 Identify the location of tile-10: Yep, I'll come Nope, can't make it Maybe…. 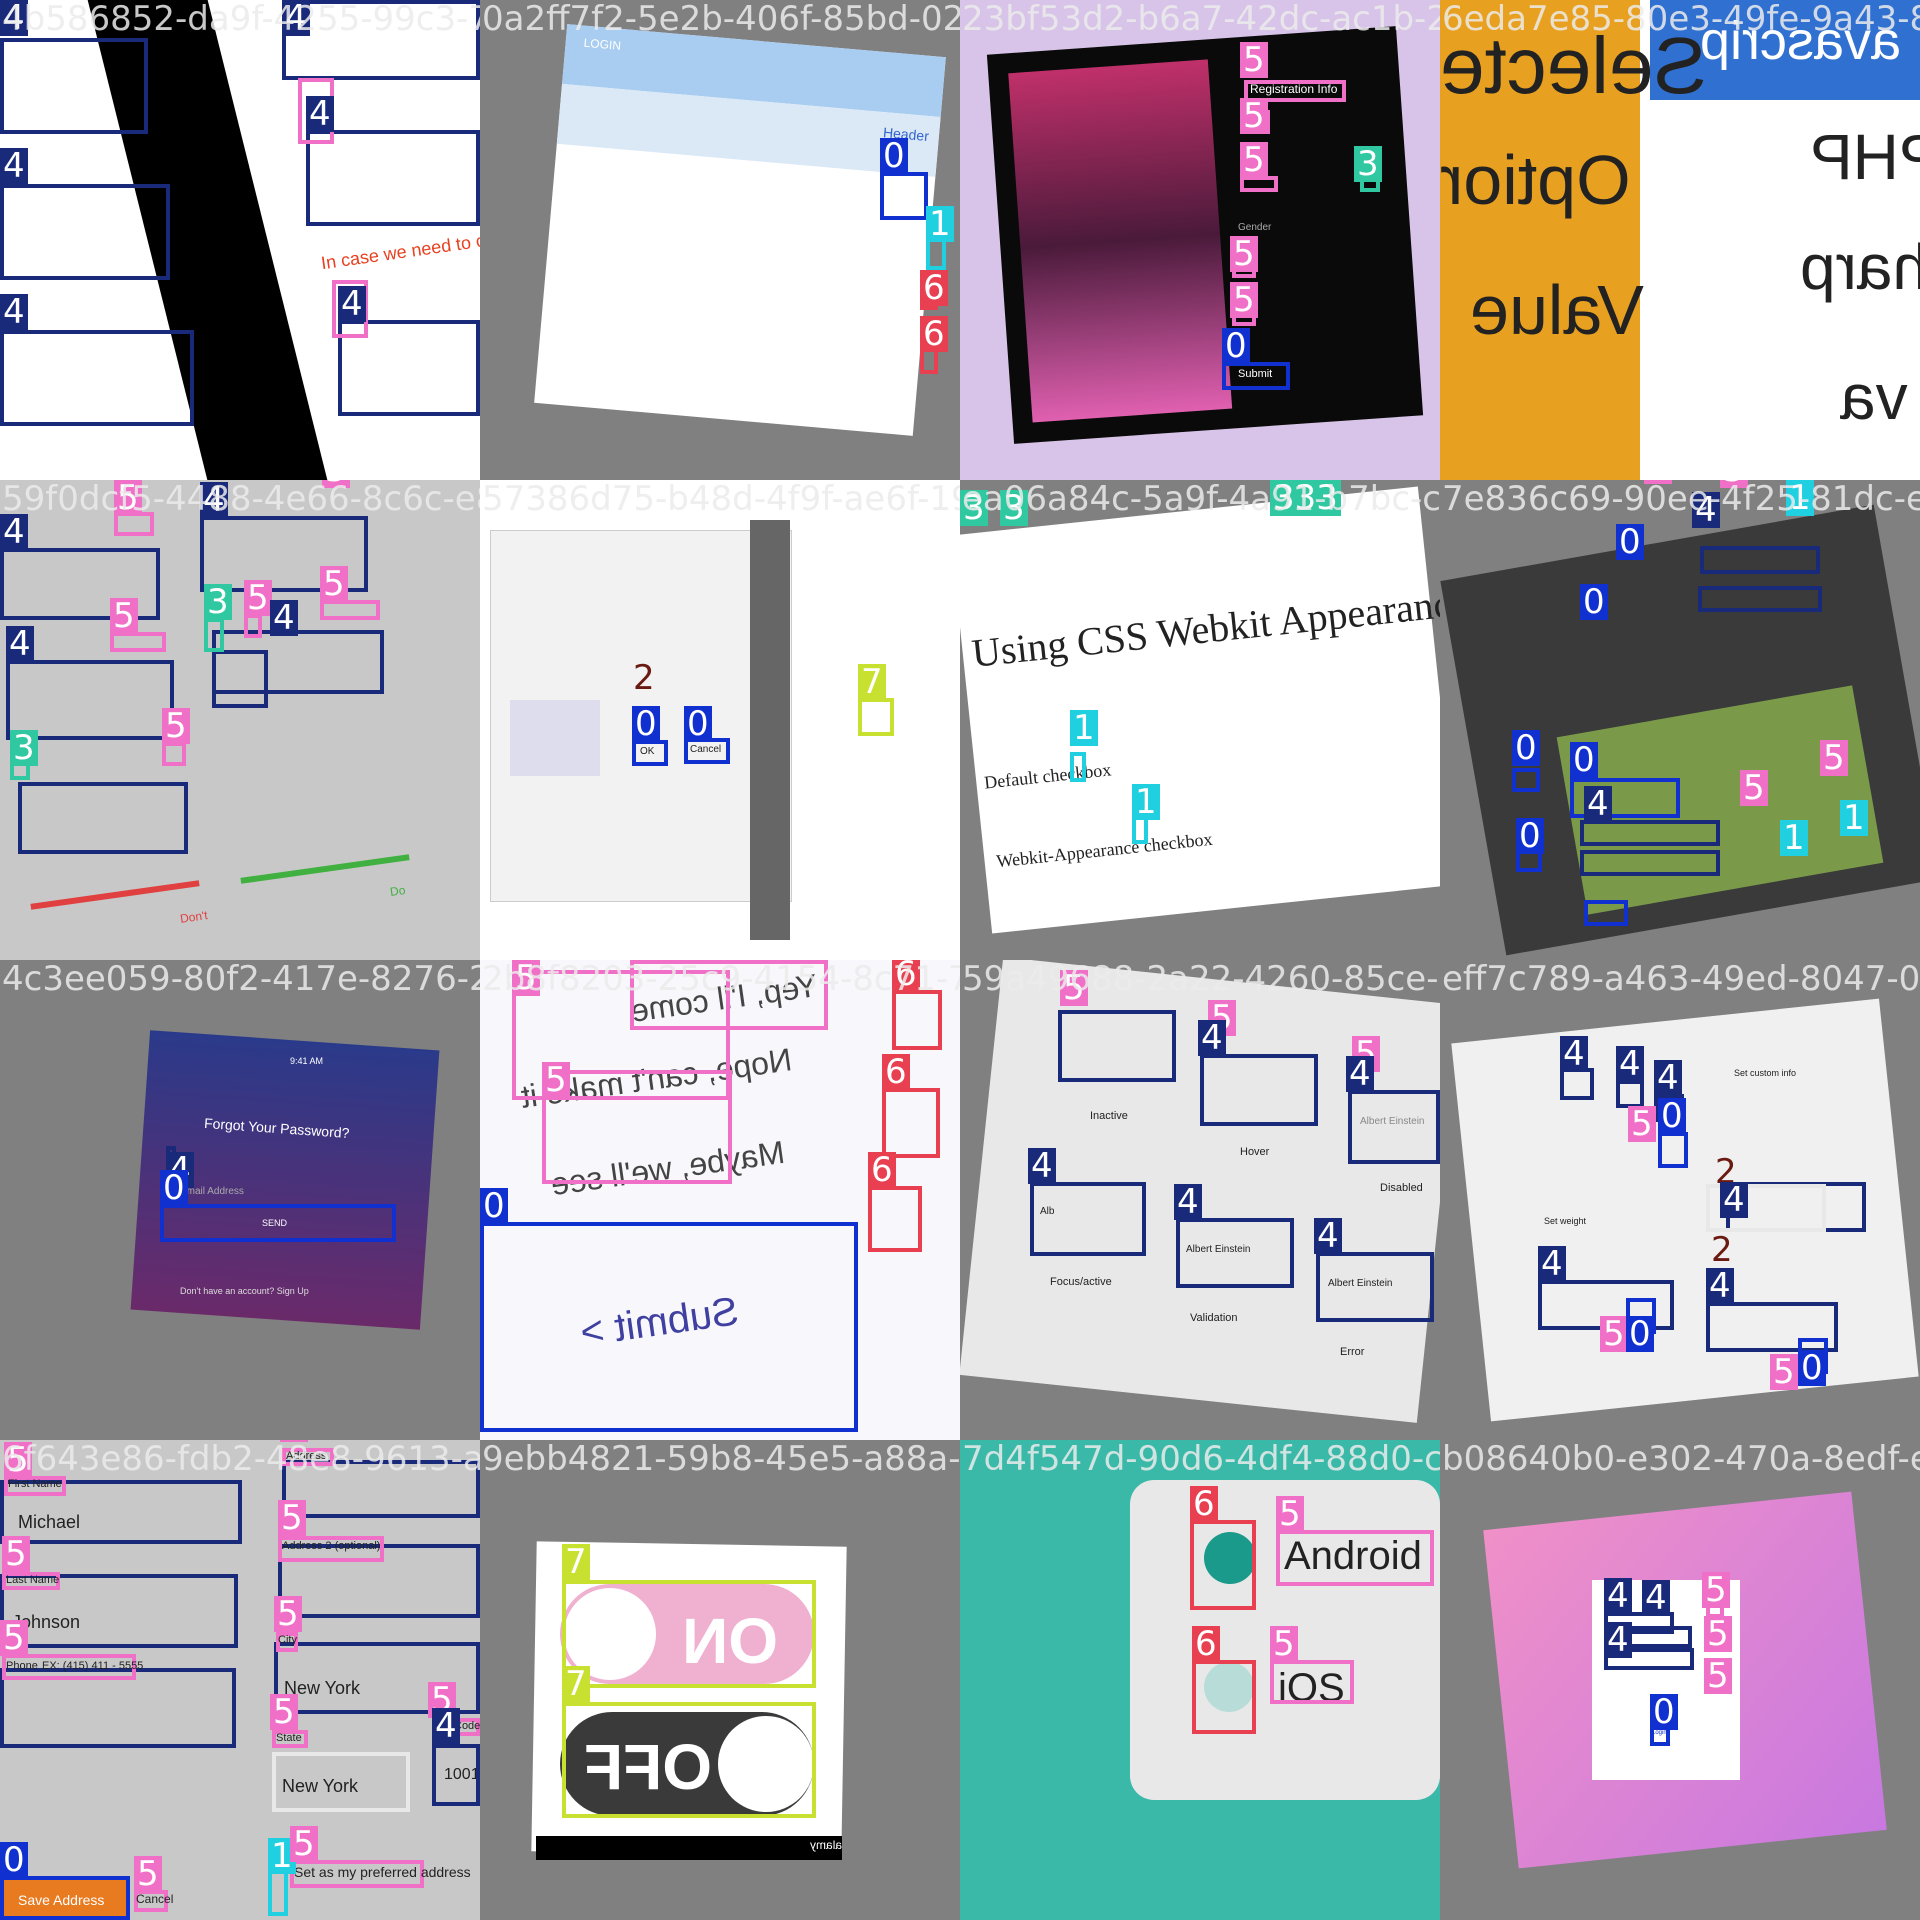
(720, 1200).